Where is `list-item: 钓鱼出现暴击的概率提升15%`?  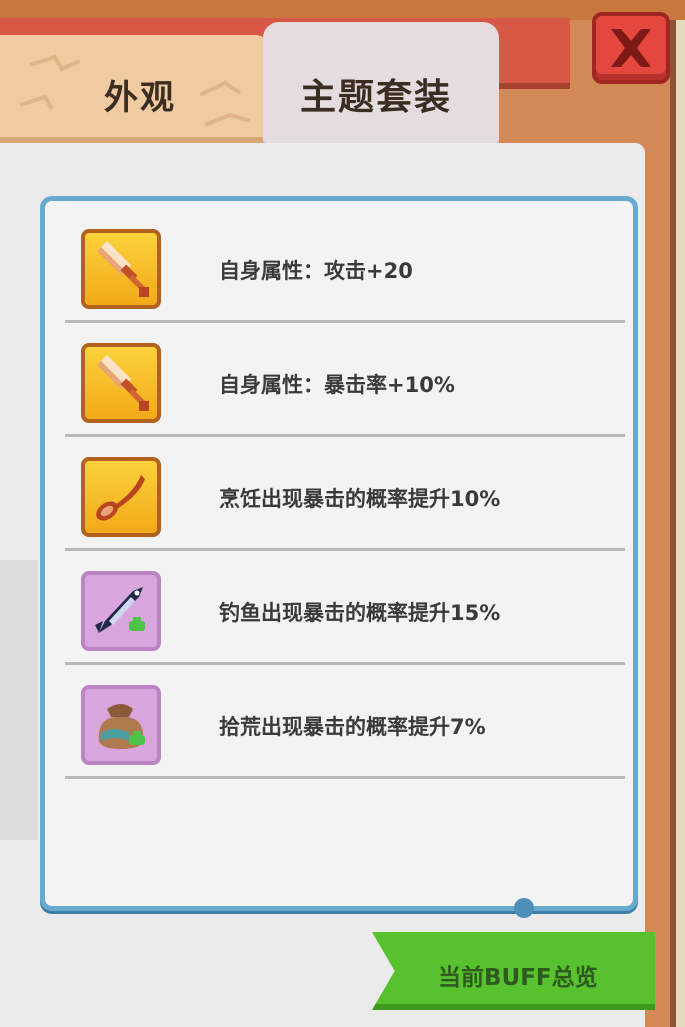 list-item: 钓鱼出现暴击的概率提升15% is located at coordinates (345, 608).